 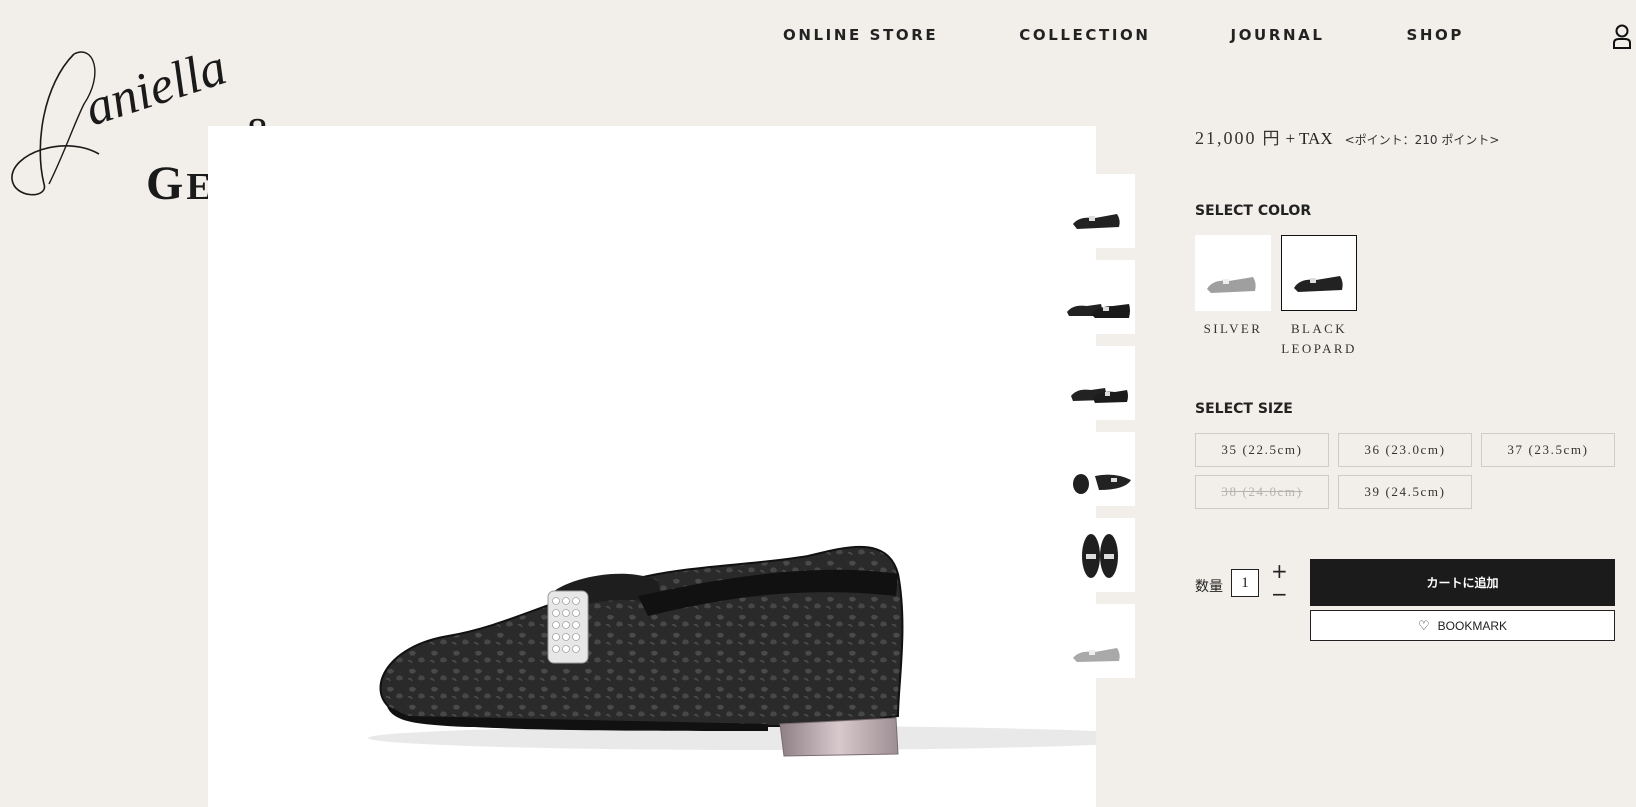 I want to click on color-option-black-leopard: BLACK LEOPARD, so click(x=1319, y=297).